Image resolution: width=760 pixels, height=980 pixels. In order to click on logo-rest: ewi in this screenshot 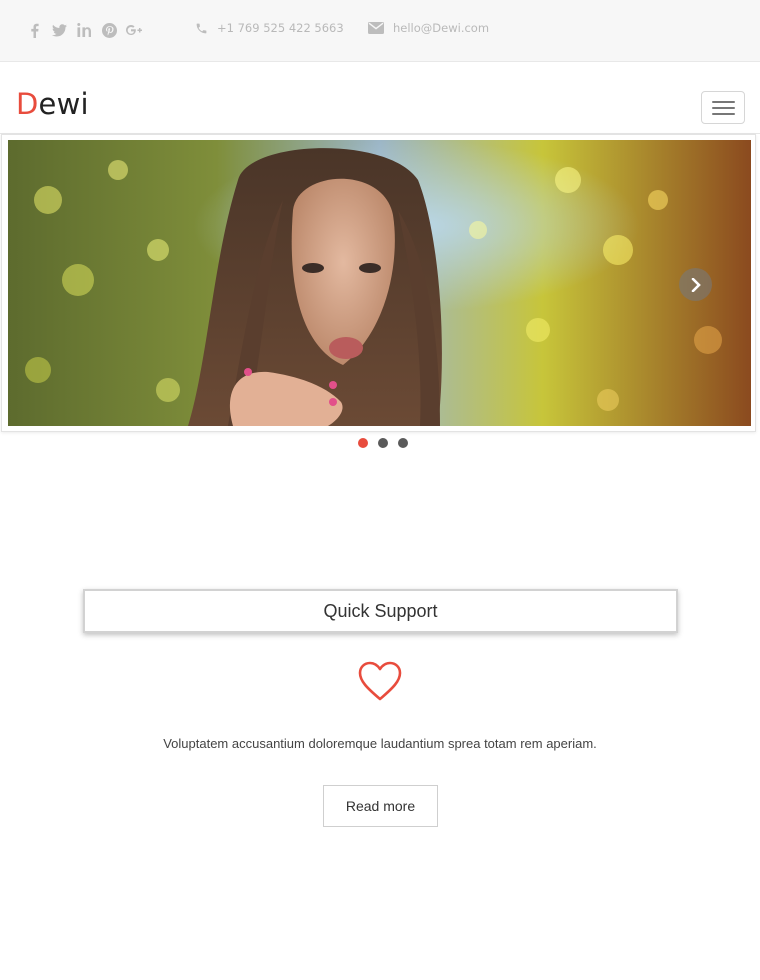, I will do `click(63, 104)`.